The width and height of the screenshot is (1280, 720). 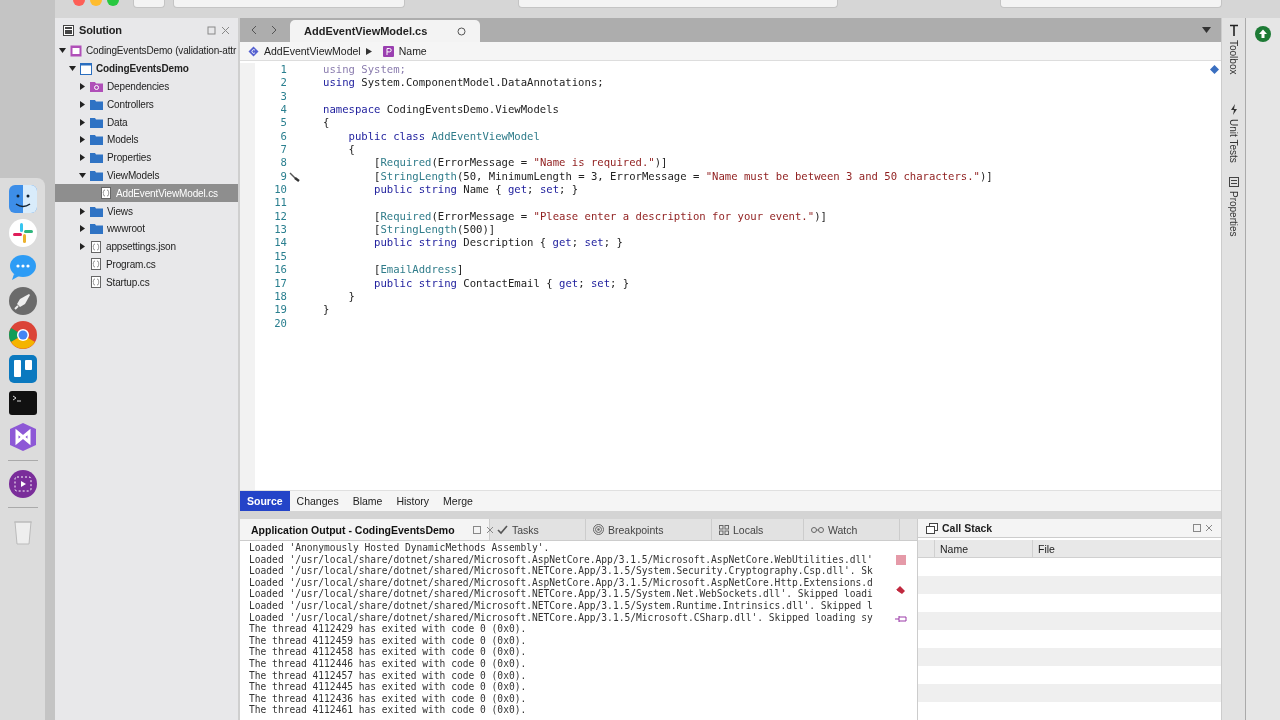 I want to click on line-number: 16, so click(x=280, y=270).